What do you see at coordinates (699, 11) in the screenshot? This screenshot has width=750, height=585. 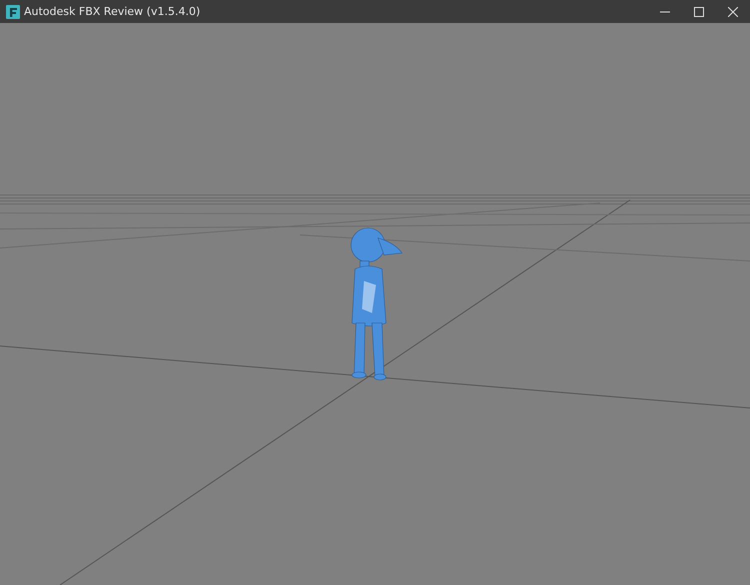 I see `maximize-icon` at bounding box center [699, 11].